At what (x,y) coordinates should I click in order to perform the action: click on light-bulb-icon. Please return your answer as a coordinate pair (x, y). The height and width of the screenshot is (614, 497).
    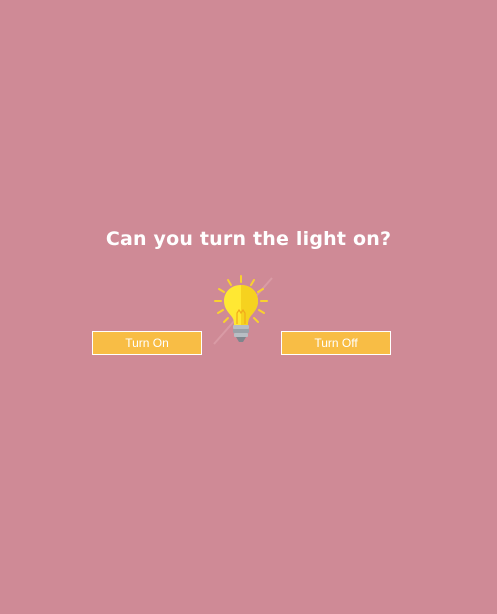
    Looking at the image, I should click on (242, 310).